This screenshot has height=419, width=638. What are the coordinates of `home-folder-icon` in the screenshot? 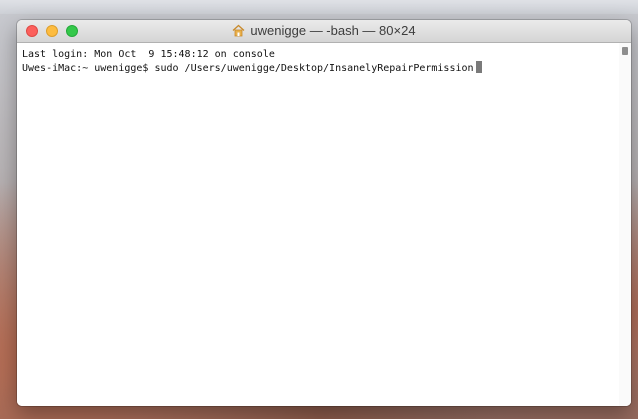 It's located at (238, 29).